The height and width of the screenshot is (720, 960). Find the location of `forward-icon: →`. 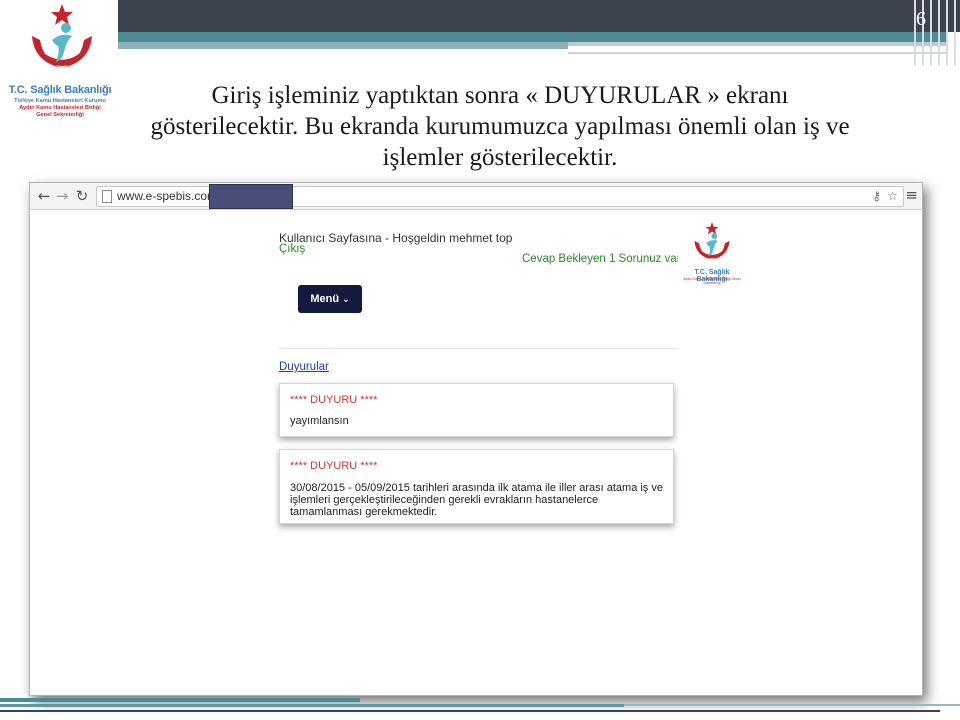

forward-icon: → is located at coordinates (62, 196).